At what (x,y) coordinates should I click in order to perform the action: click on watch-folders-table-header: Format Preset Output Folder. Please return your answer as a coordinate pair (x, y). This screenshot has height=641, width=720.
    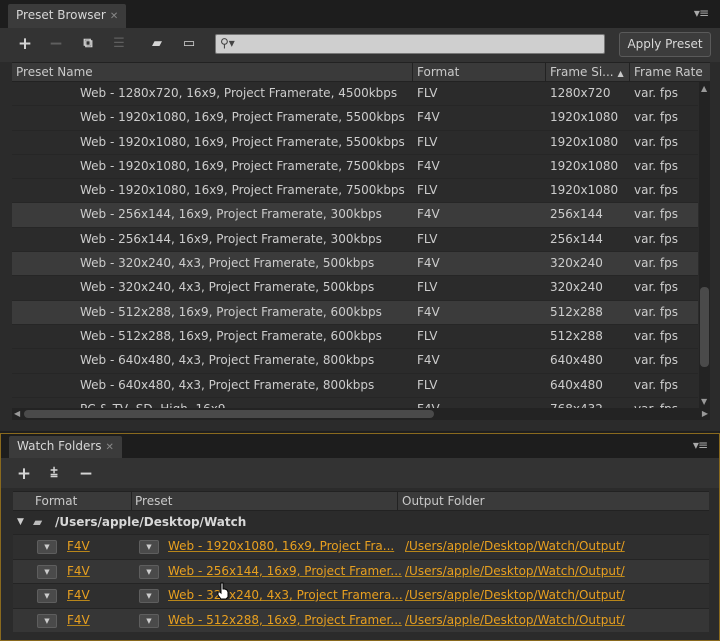
    Looking at the image, I should click on (361, 501).